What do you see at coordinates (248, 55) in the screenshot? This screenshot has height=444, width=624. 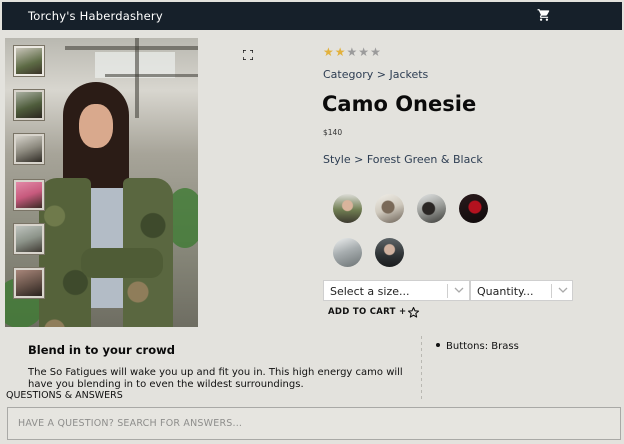 I see `expand-icon` at bounding box center [248, 55].